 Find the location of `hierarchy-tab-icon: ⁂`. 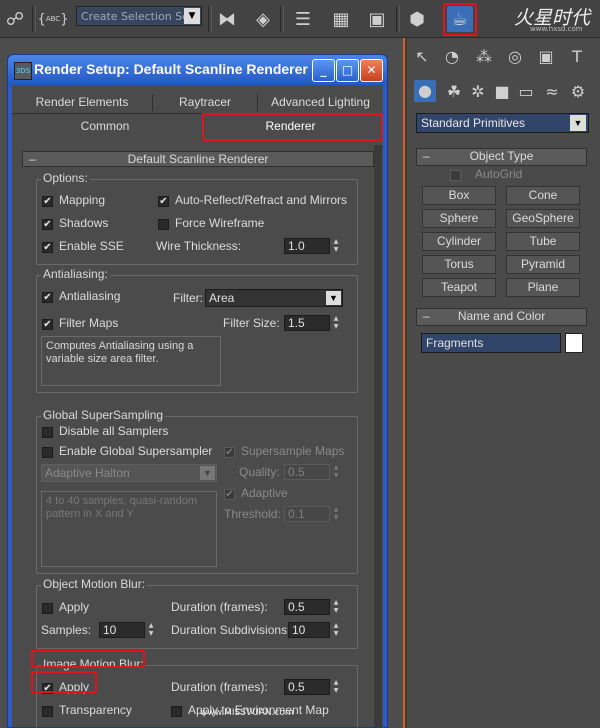

hierarchy-tab-icon: ⁂ is located at coordinates (484, 57).